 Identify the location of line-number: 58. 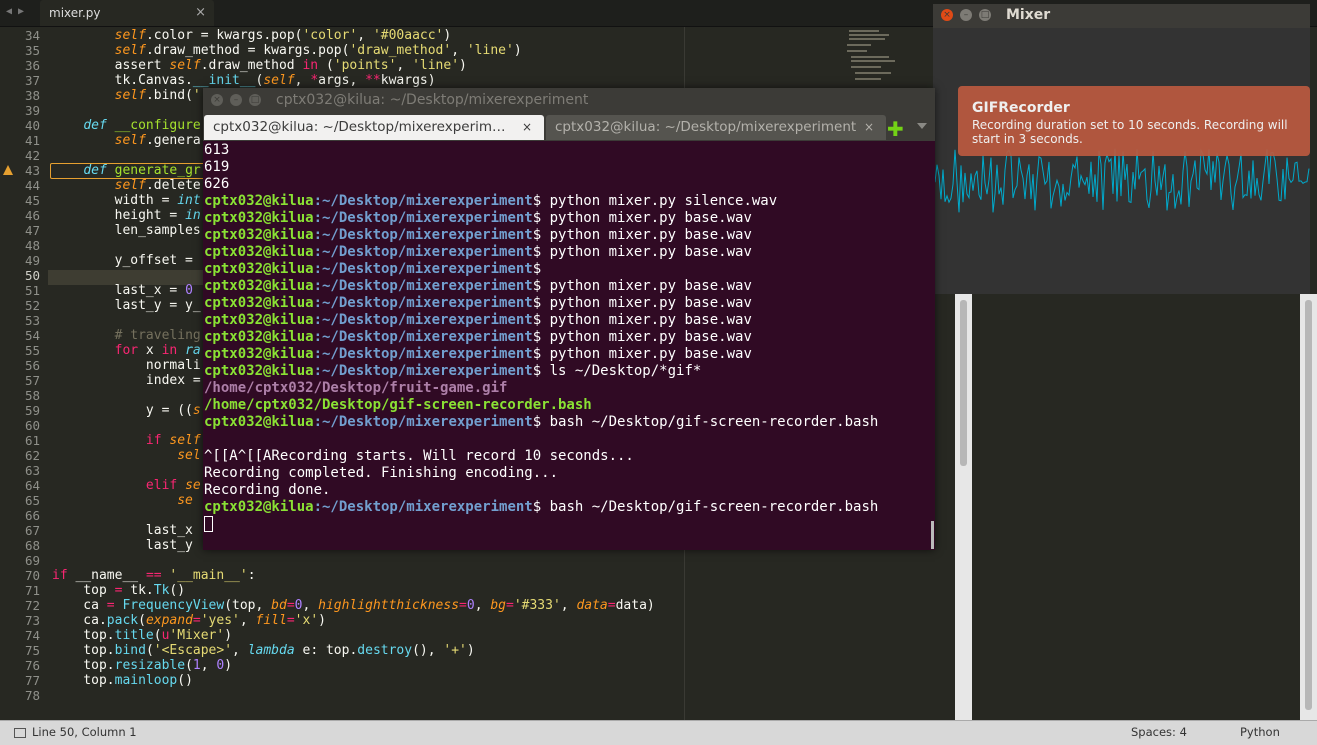
(32, 395).